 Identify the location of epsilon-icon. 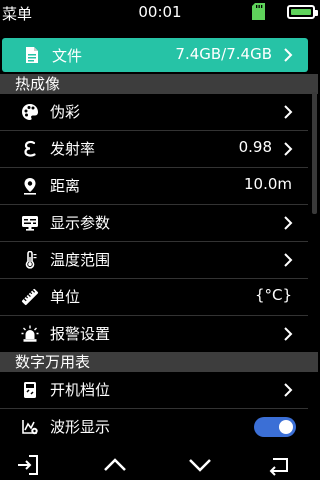
(30, 148).